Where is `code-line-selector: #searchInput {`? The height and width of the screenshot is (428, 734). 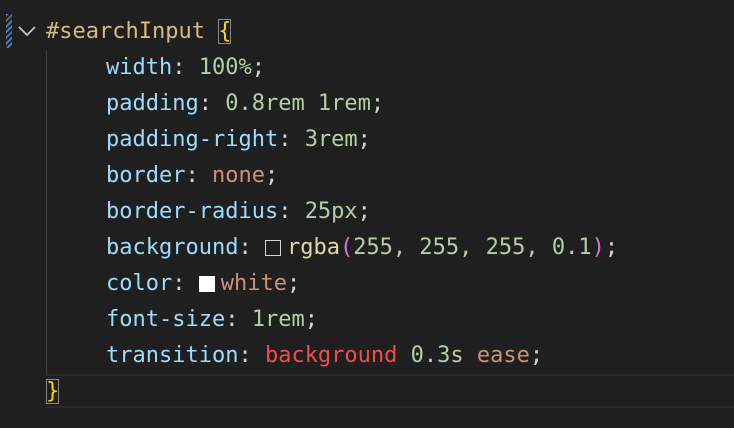 code-line-selector: #searchInput { is located at coordinates (139, 32).